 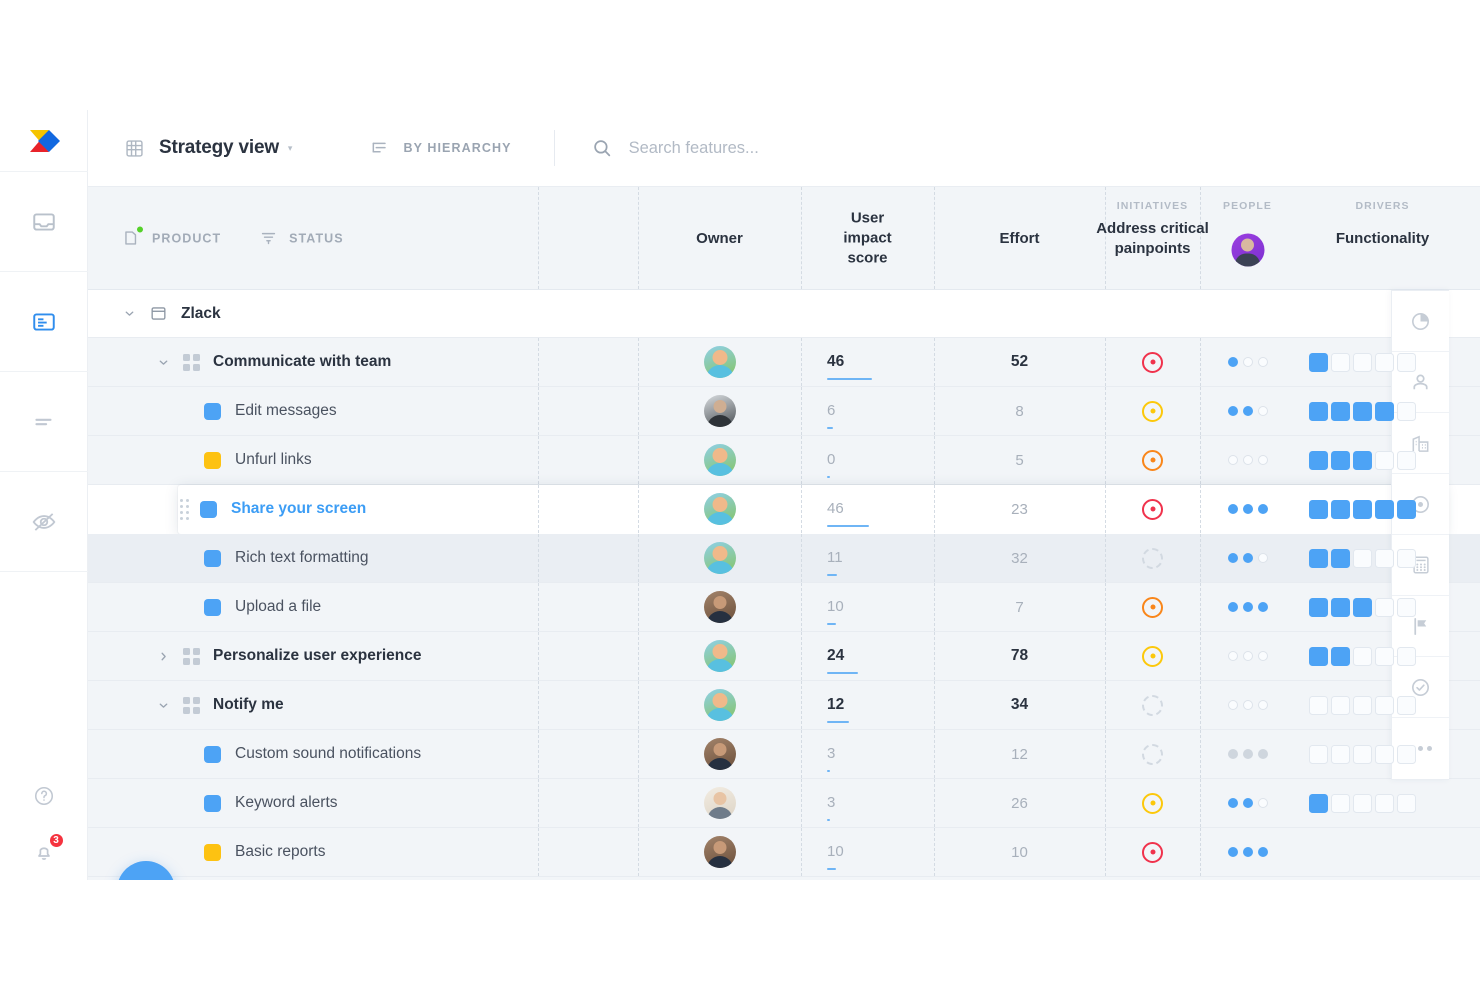 I want to click on table-row: Unfurl links 0 5, so click(x=784, y=460).